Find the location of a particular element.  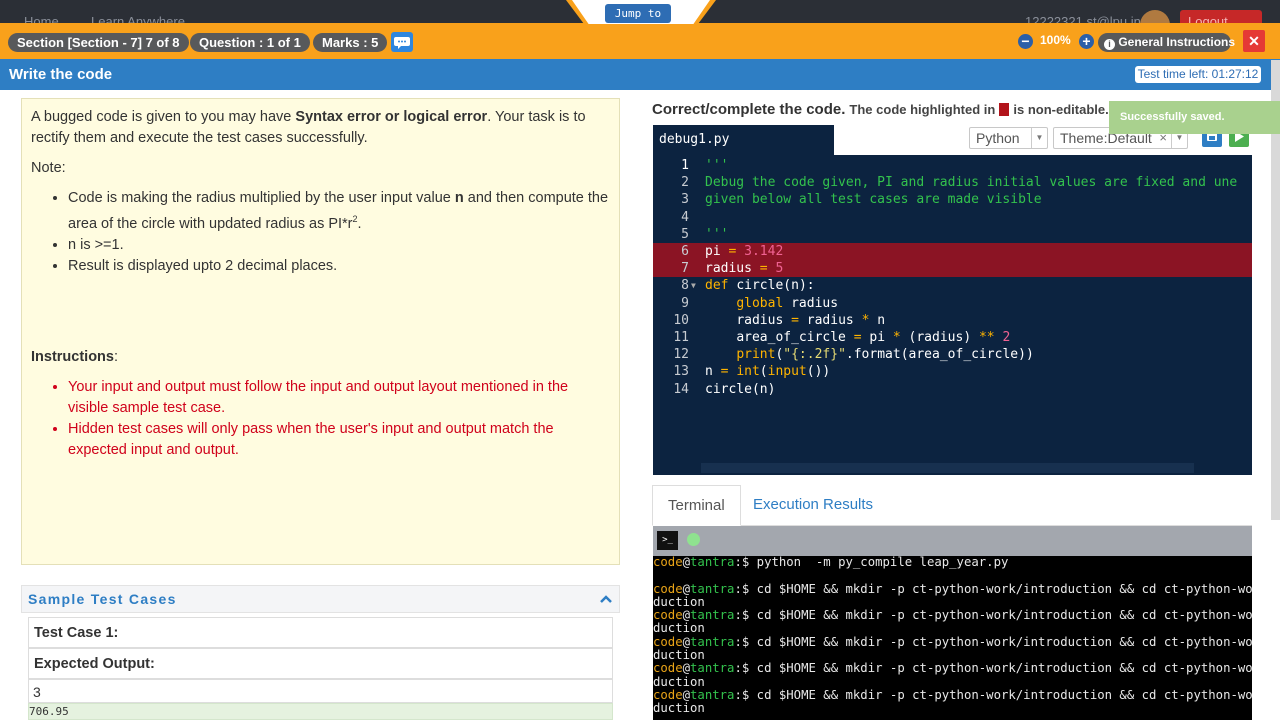

page-title: Write the code is located at coordinates (61, 74).